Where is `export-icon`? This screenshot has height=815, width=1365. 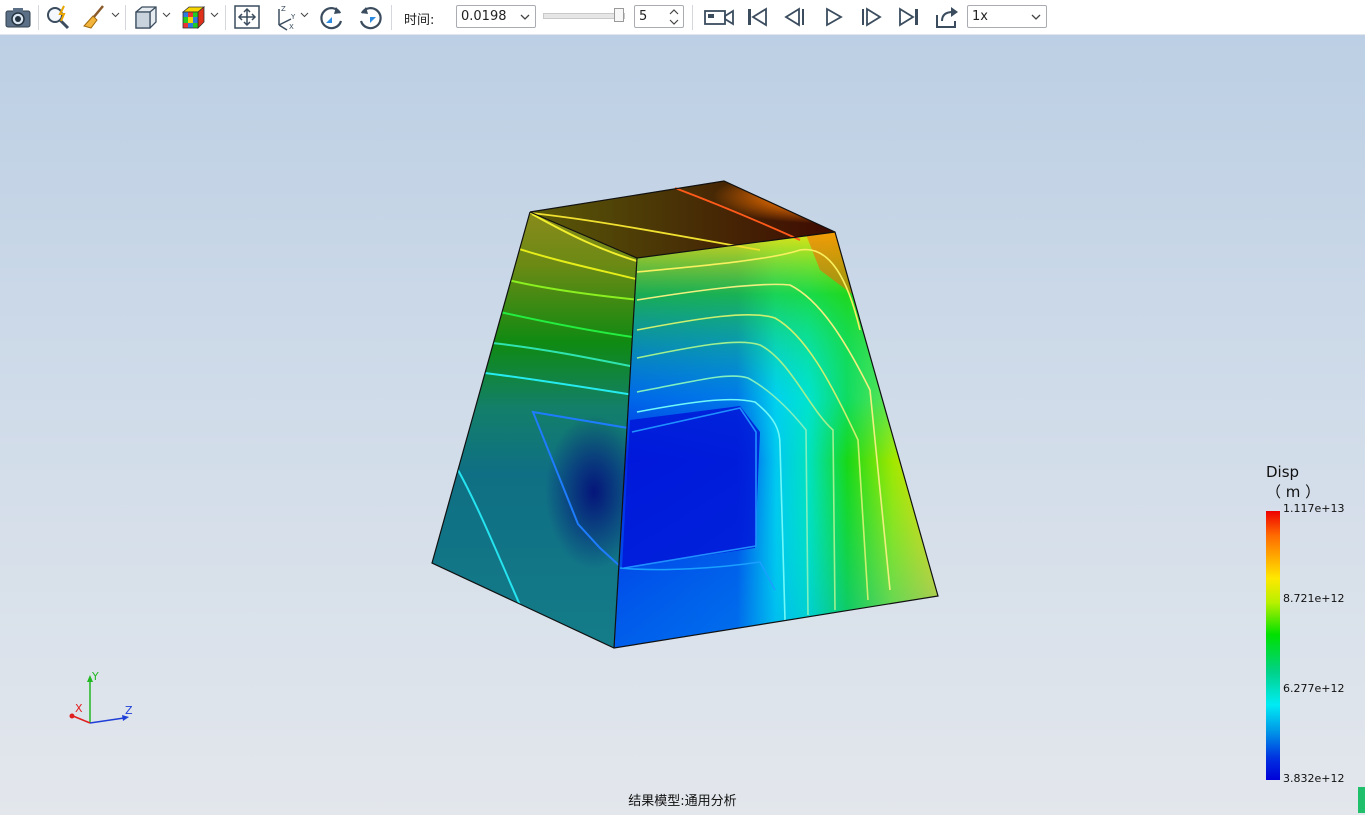
export-icon is located at coordinates (947, 17).